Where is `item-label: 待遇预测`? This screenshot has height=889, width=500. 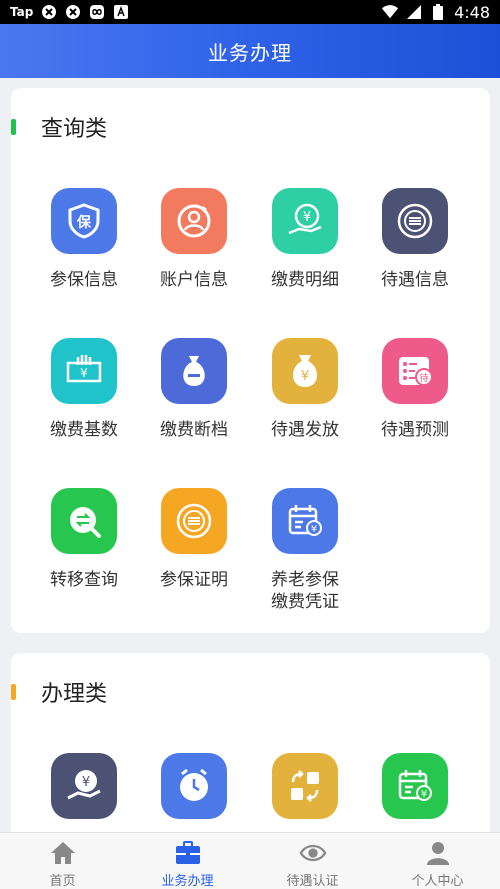 item-label: 待遇预测 is located at coordinates (415, 430).